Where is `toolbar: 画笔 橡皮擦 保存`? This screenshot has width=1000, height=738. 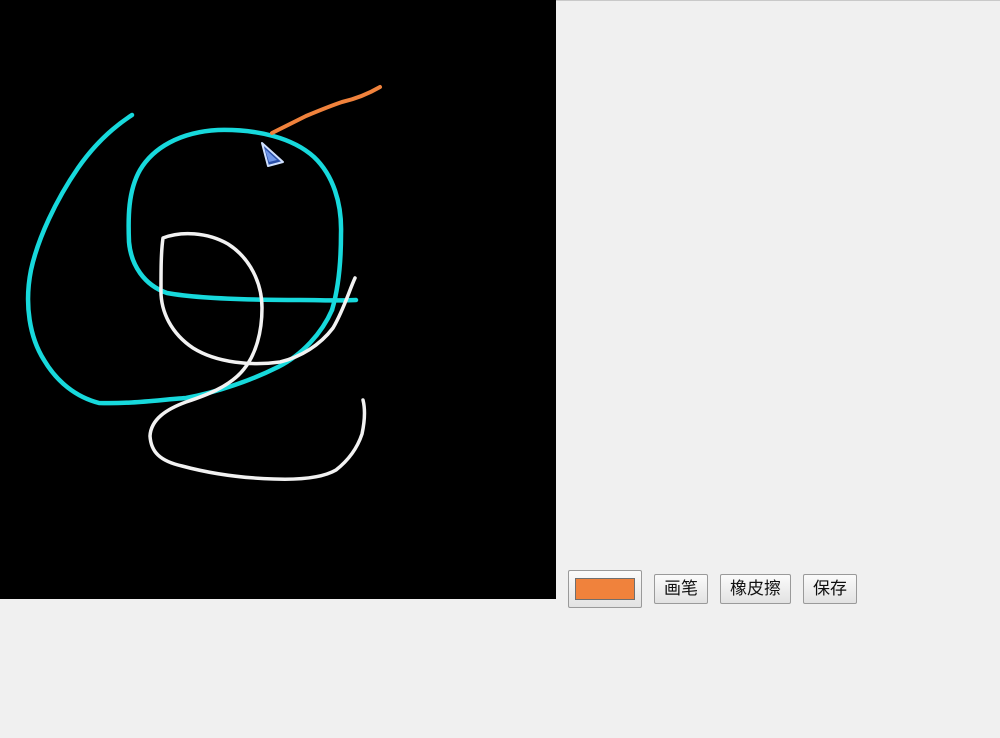
toolbar: 画笔 橡皮擦 保存 is located at coordinates (712, 589).